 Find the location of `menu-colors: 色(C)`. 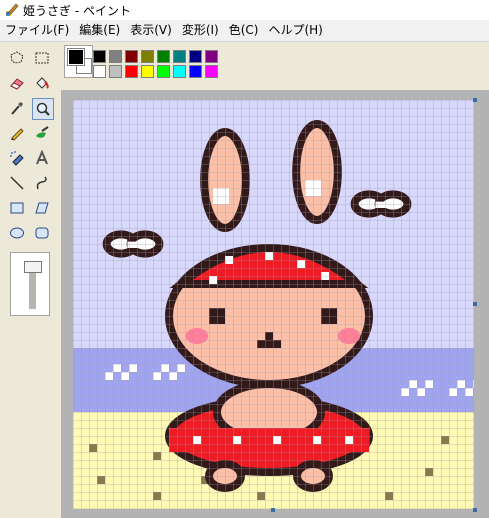

menu-colors: 色(C) is located at coordinates (244, 30).